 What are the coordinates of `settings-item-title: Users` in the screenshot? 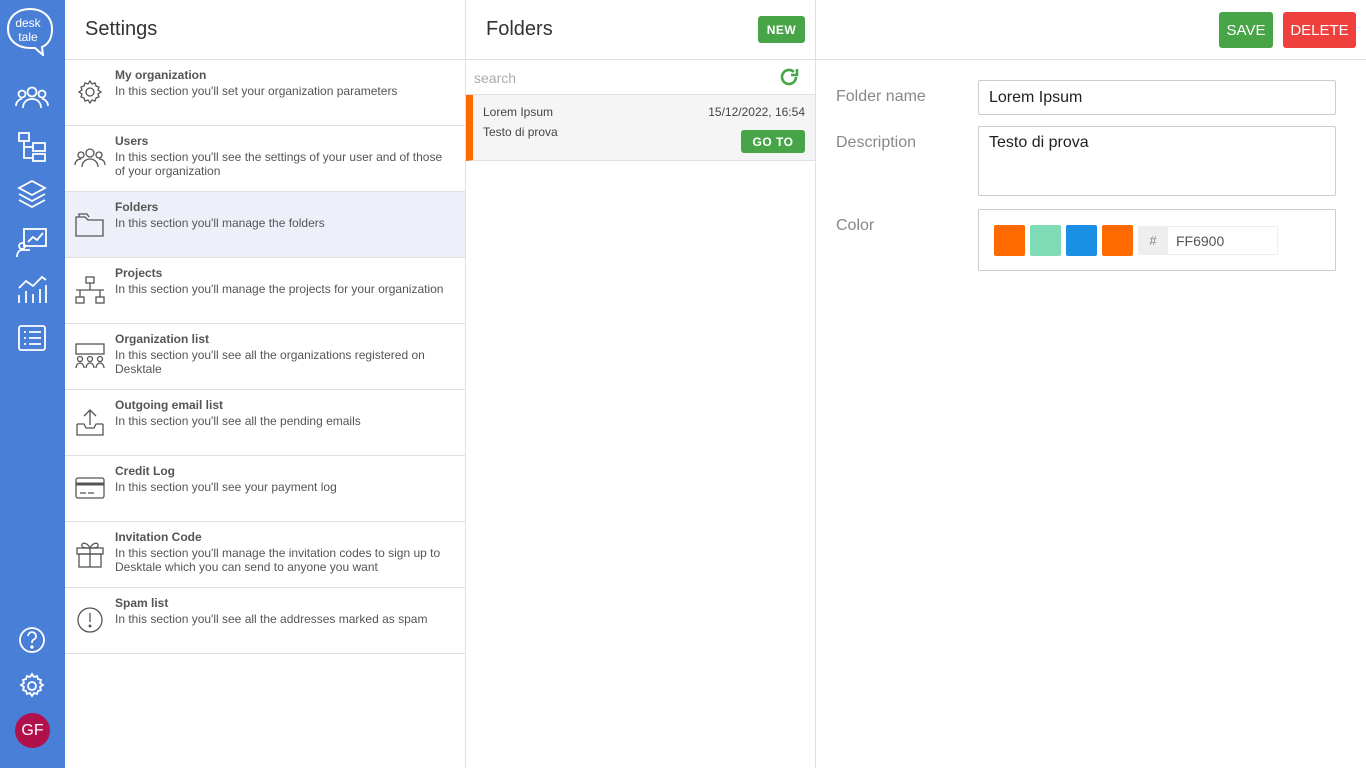 It's located at (132, 141).